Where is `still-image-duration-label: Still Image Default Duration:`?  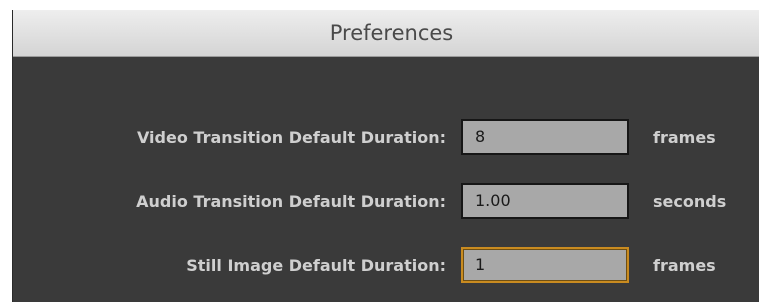 still-image-duration-label: Still Image Default Duration: is located at coordinates (316, 265).